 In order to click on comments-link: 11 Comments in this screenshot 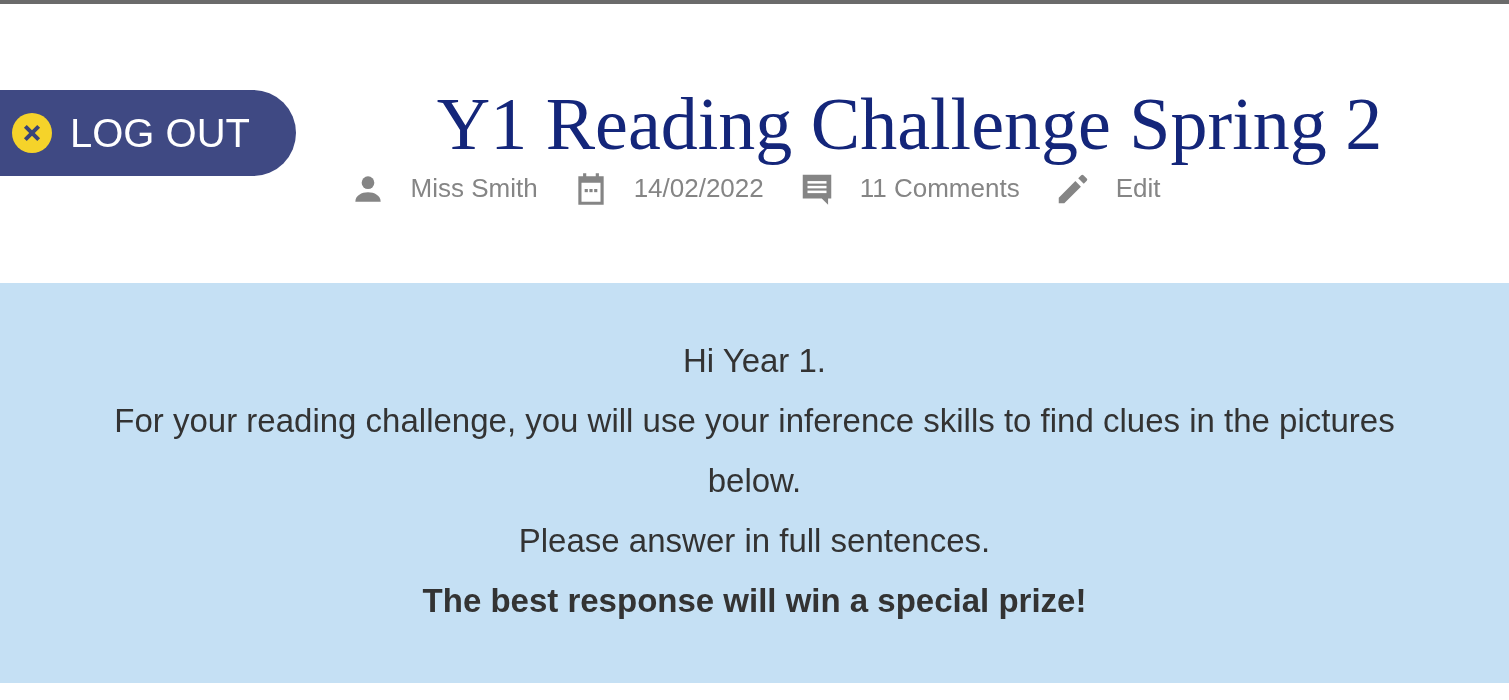, I will do `click(939, 189)`.